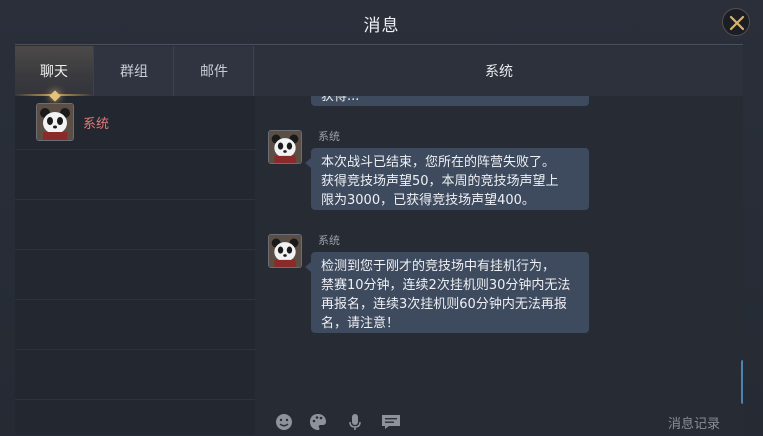 This screenshot has height=436, width=763. Describe the element at coordinates (54, 71) in the screenshot. I see `tab-chat: 聊天` at that location.